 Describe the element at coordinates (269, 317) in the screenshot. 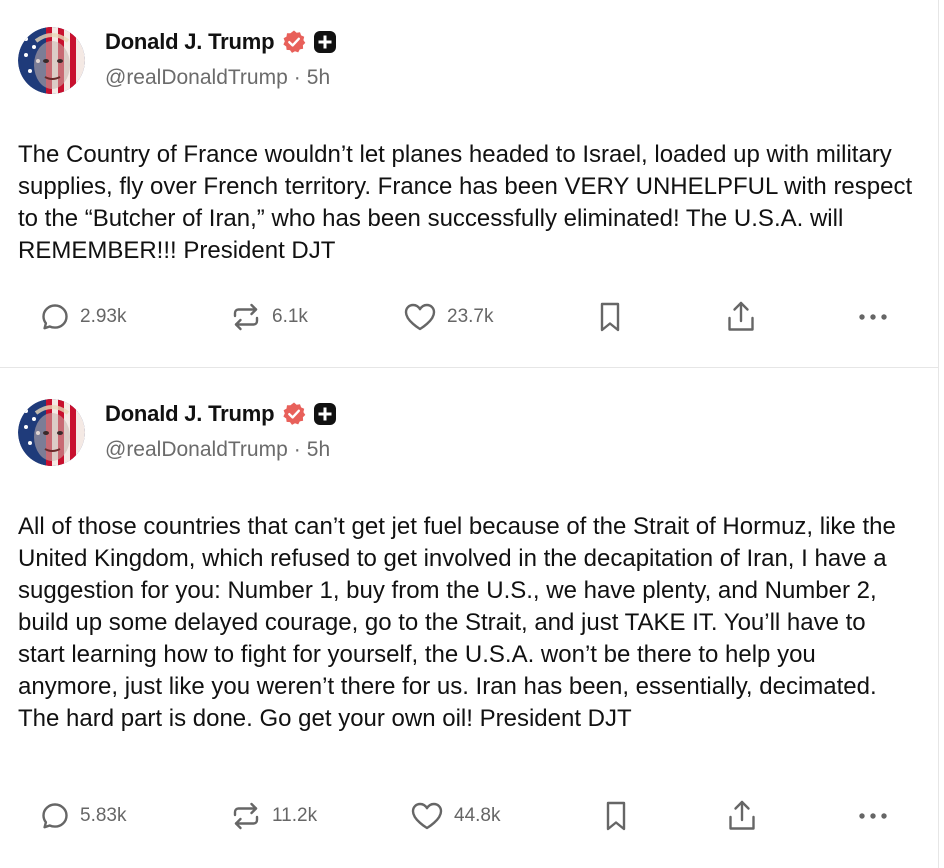

I see `retruth-button: 6.1k` at that location.